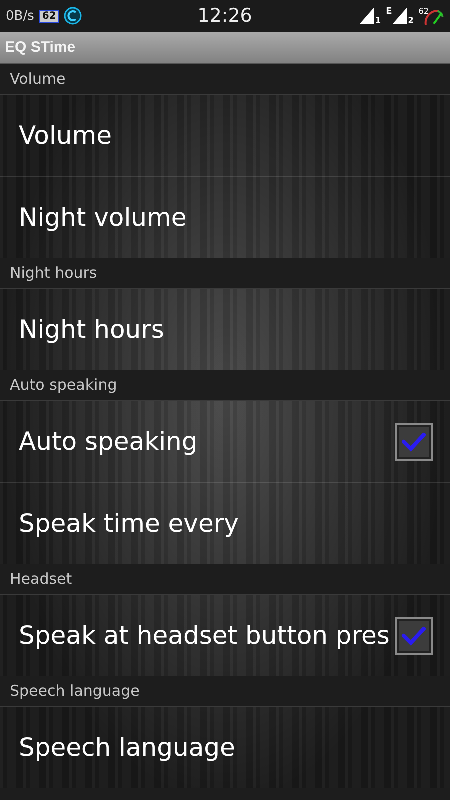  Describe the element at coordinates (49, 16) in the screenshot. I see `notification-badge: 62` at that location.